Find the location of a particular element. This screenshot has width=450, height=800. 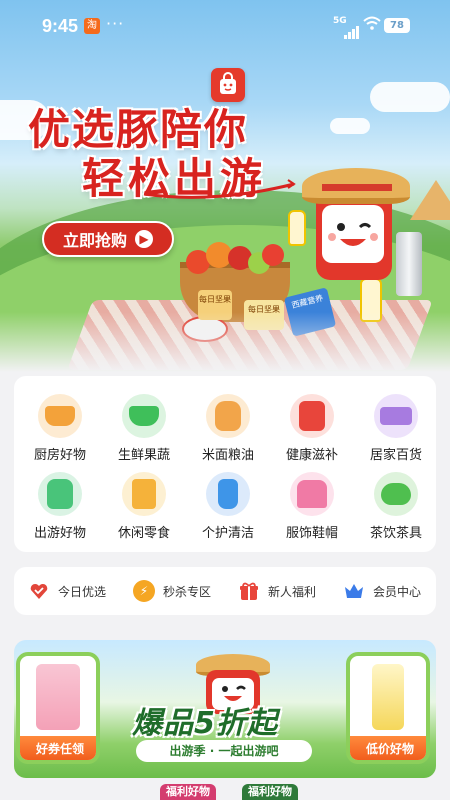

low-price-card: 低价好物 is located at coordinates (388, 708).